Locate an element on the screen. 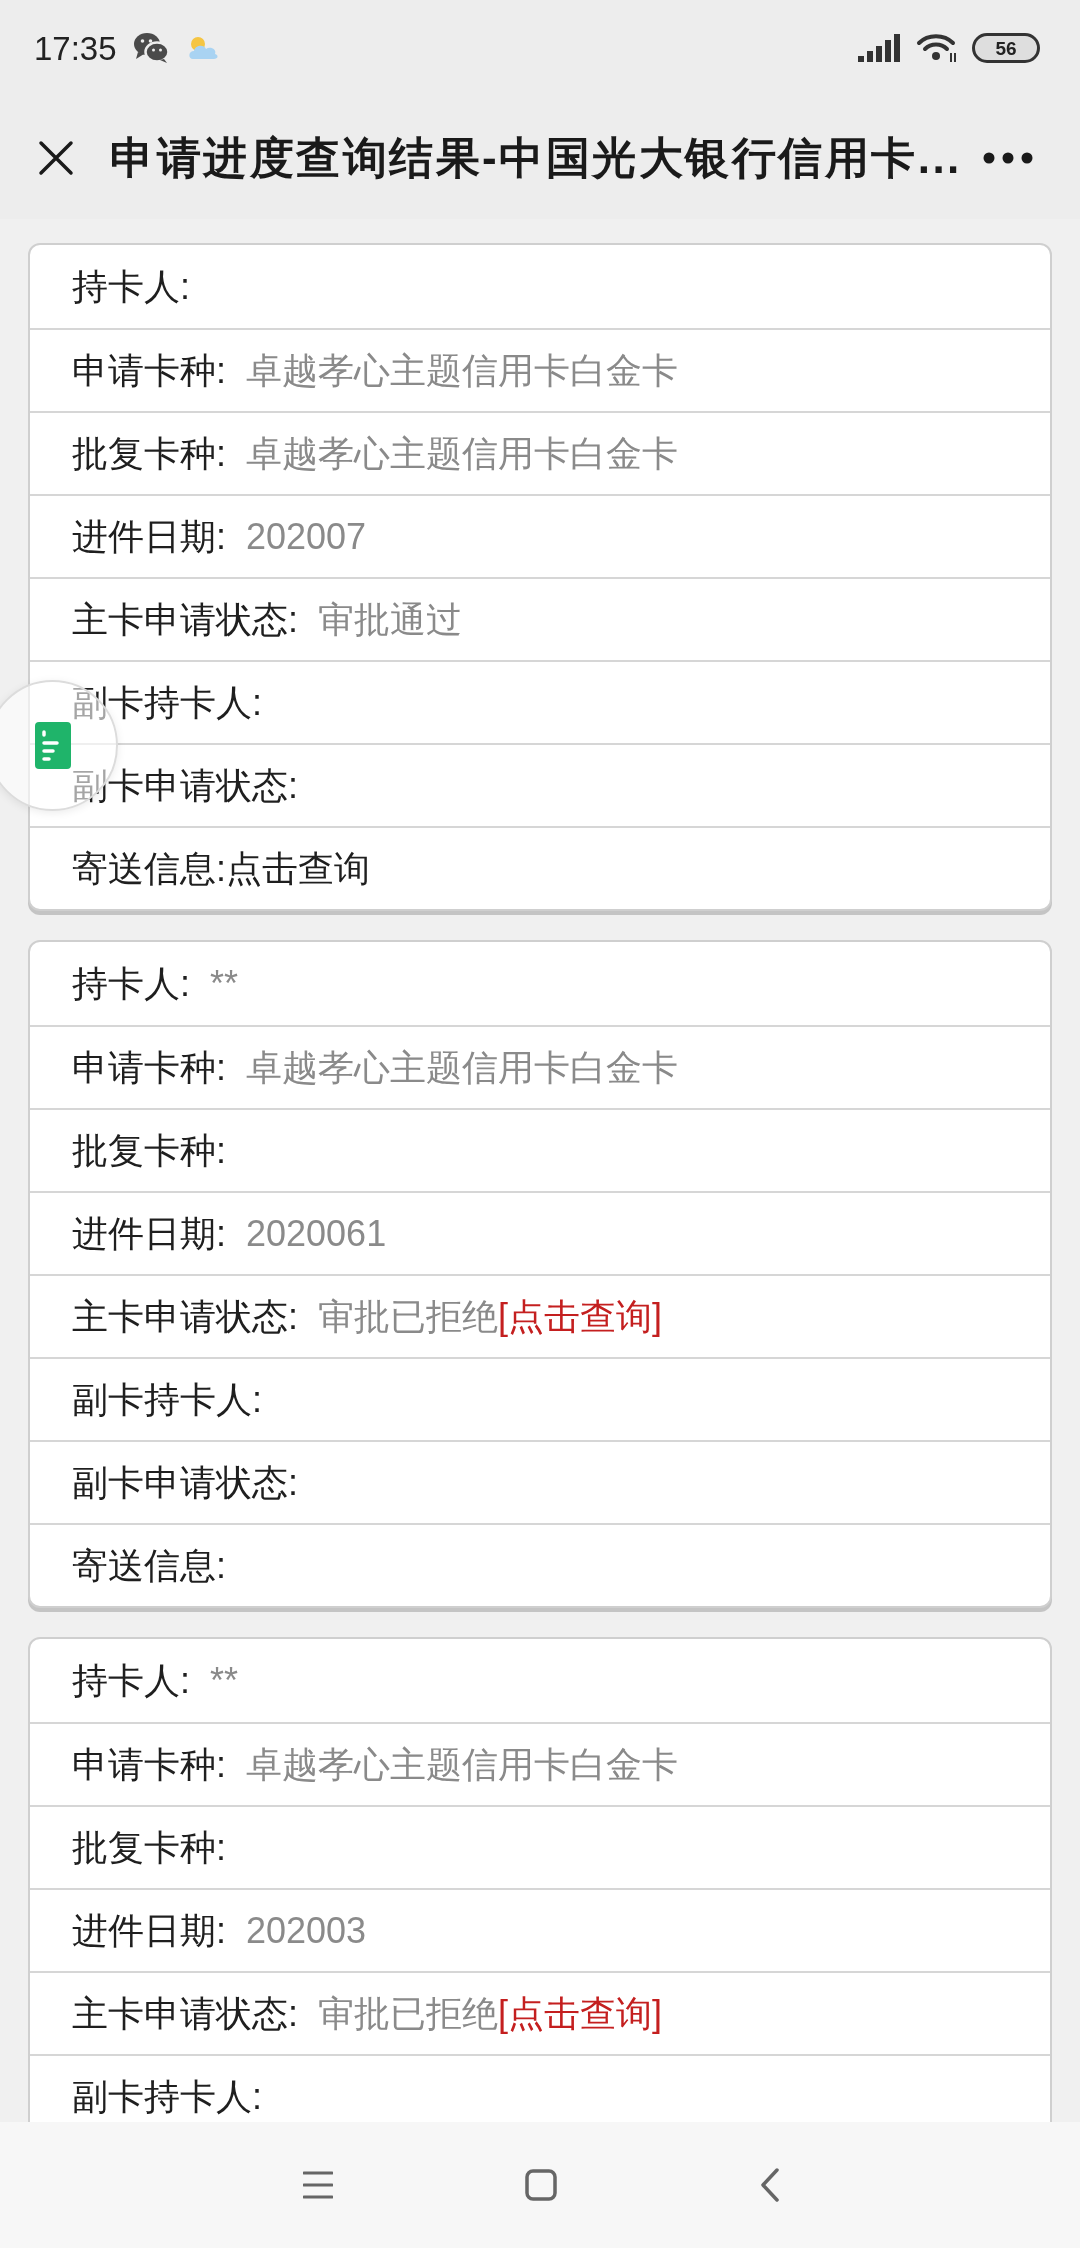 This screenshot has height=2248, width=1080. field-value: 202007 is located at coordinates (306, 536).